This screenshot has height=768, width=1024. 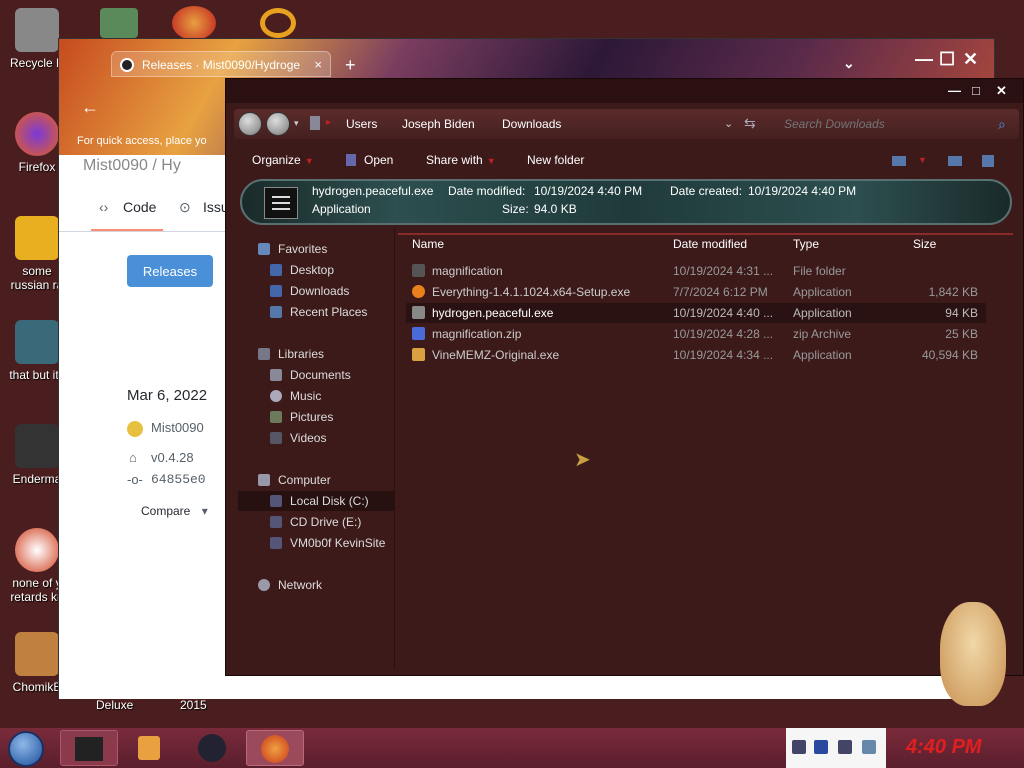 I want to click on author-link: Mist0090, so click(x=177, y=427).